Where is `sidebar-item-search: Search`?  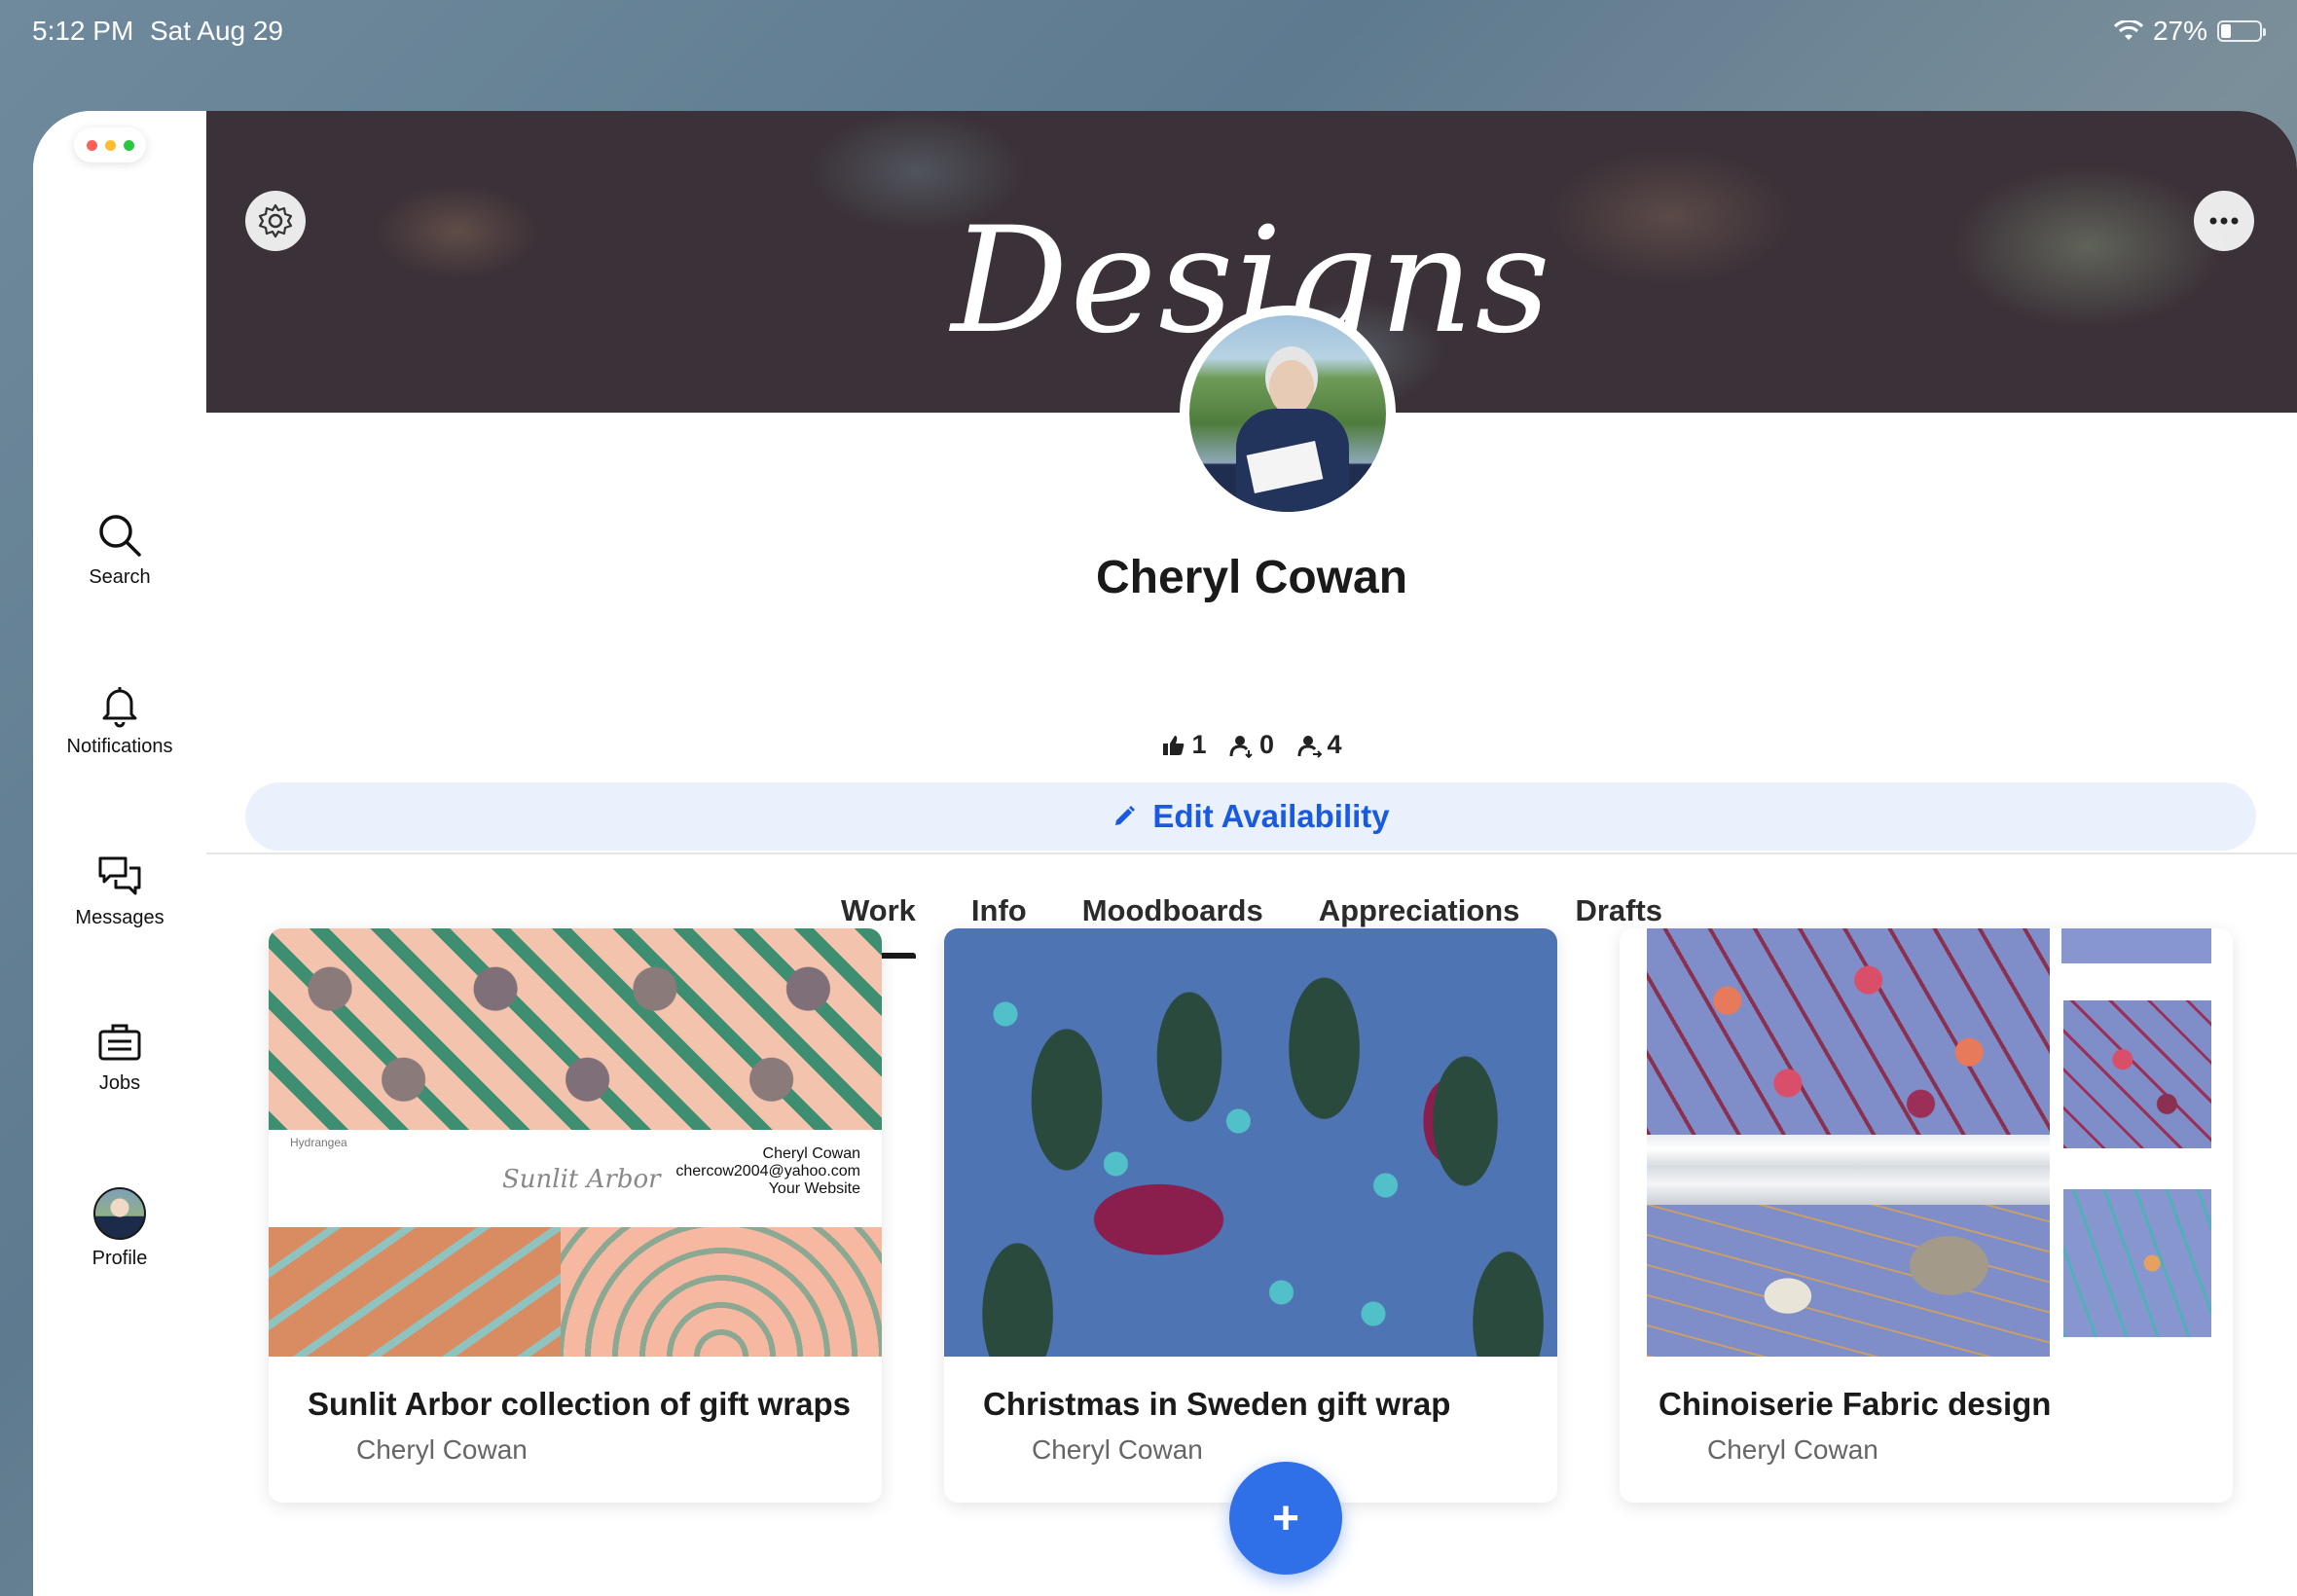
sidebar-item-search: Search is located at coordinates (119, 549).